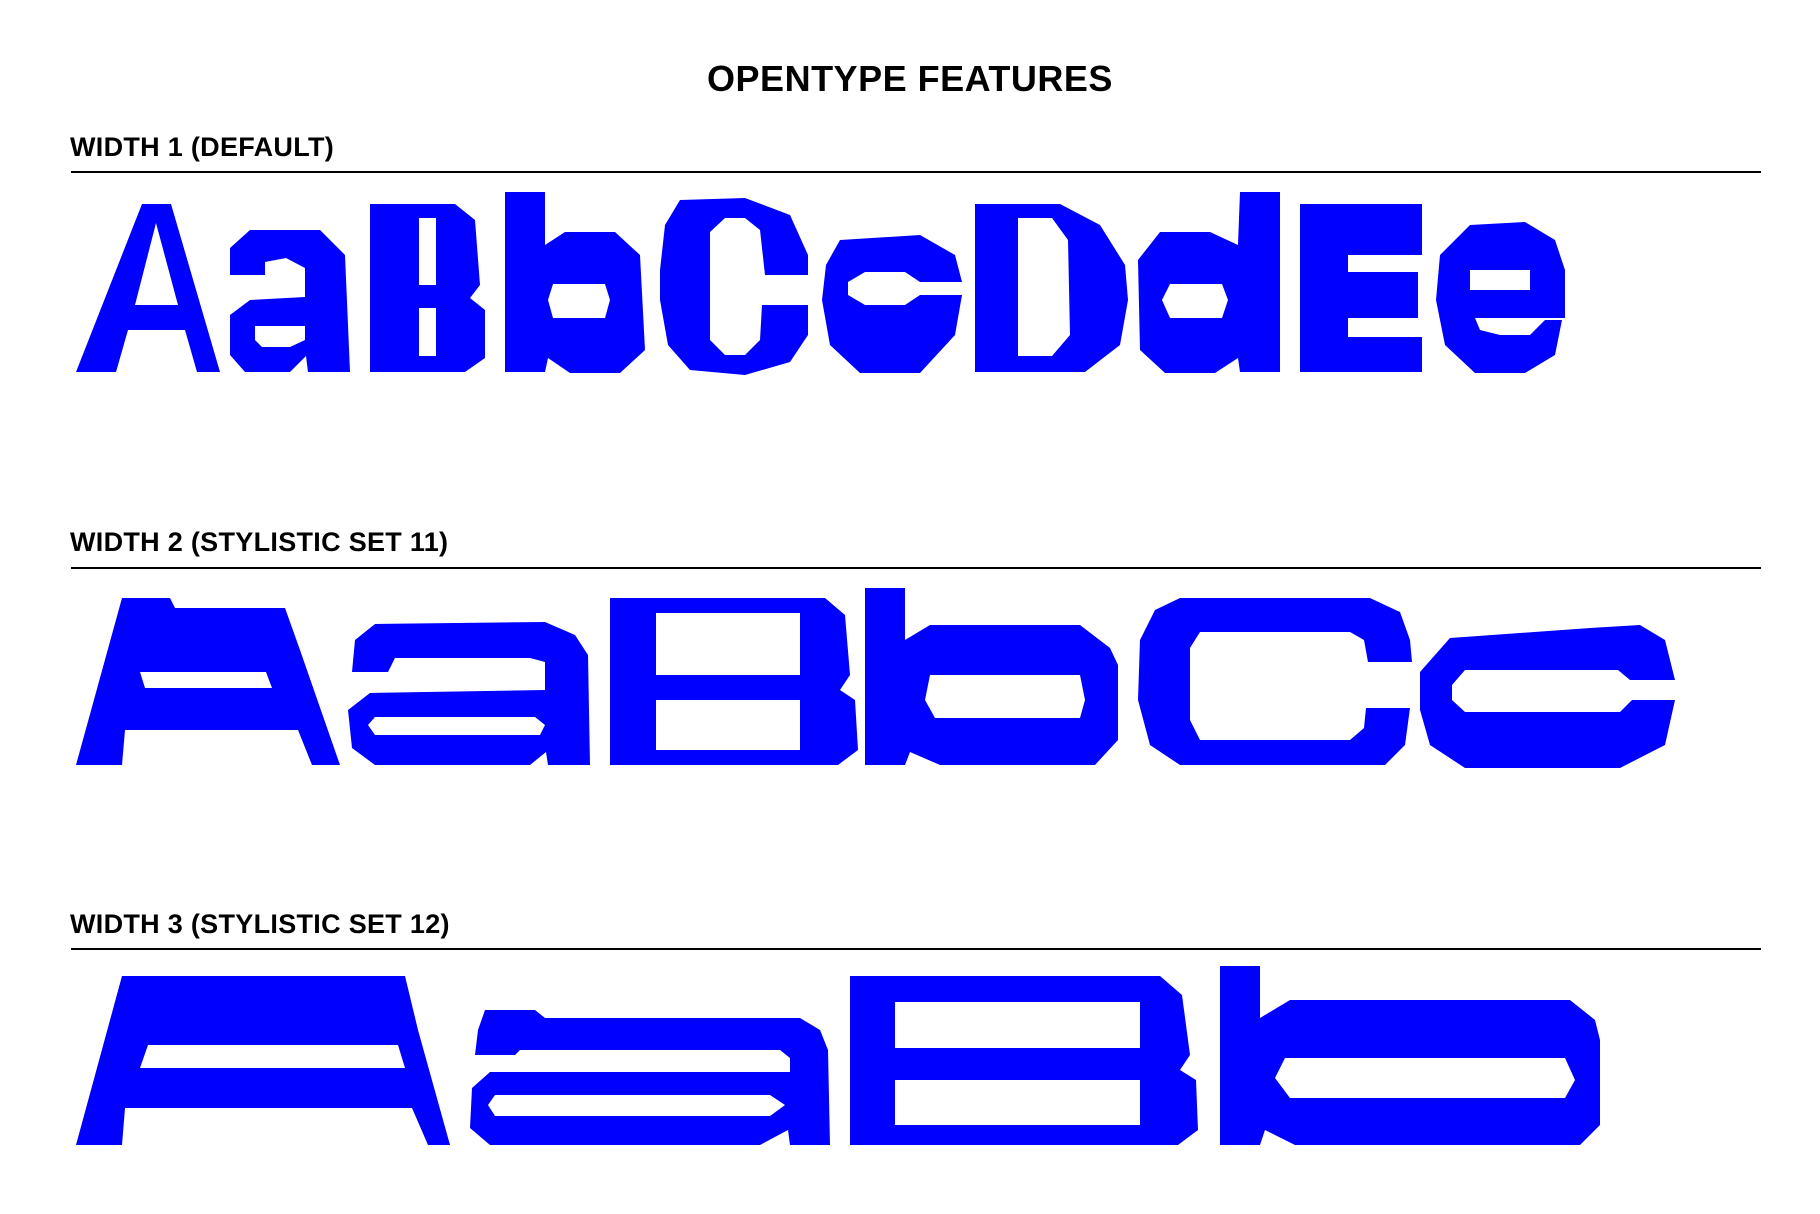  What do you see at coordinates (263, 1060) in the screenshot?
I see `glyph-A-upper` at bounding box center [263, 1060].